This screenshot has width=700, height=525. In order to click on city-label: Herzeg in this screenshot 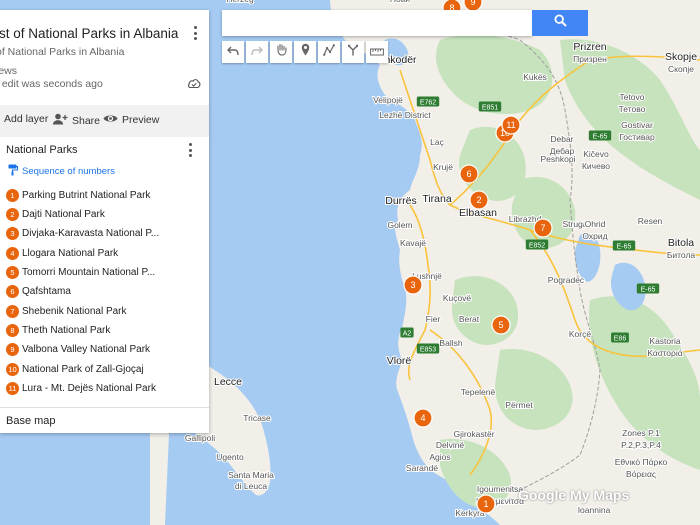, I will do `click(240, 2)`.